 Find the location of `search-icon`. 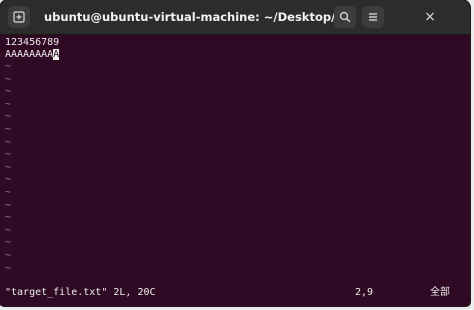

search-icon is located at coordinates (345, 17).